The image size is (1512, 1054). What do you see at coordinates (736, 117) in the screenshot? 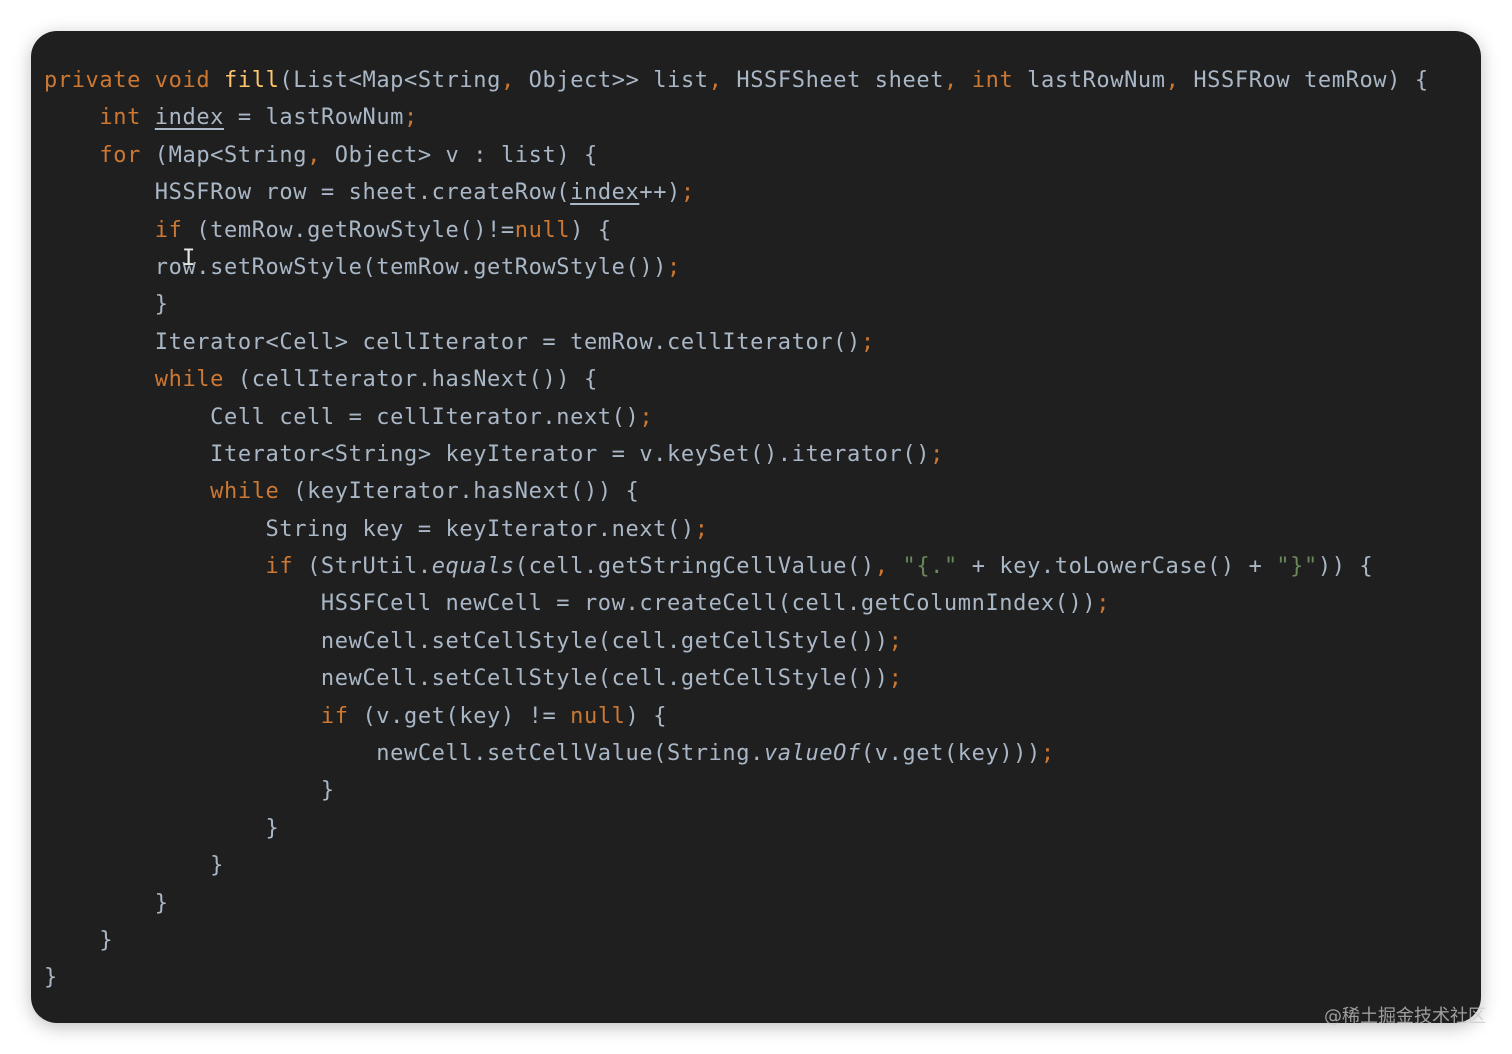
I see `code-line: int index = lastRowNum;` at bounding box center [736, 117].